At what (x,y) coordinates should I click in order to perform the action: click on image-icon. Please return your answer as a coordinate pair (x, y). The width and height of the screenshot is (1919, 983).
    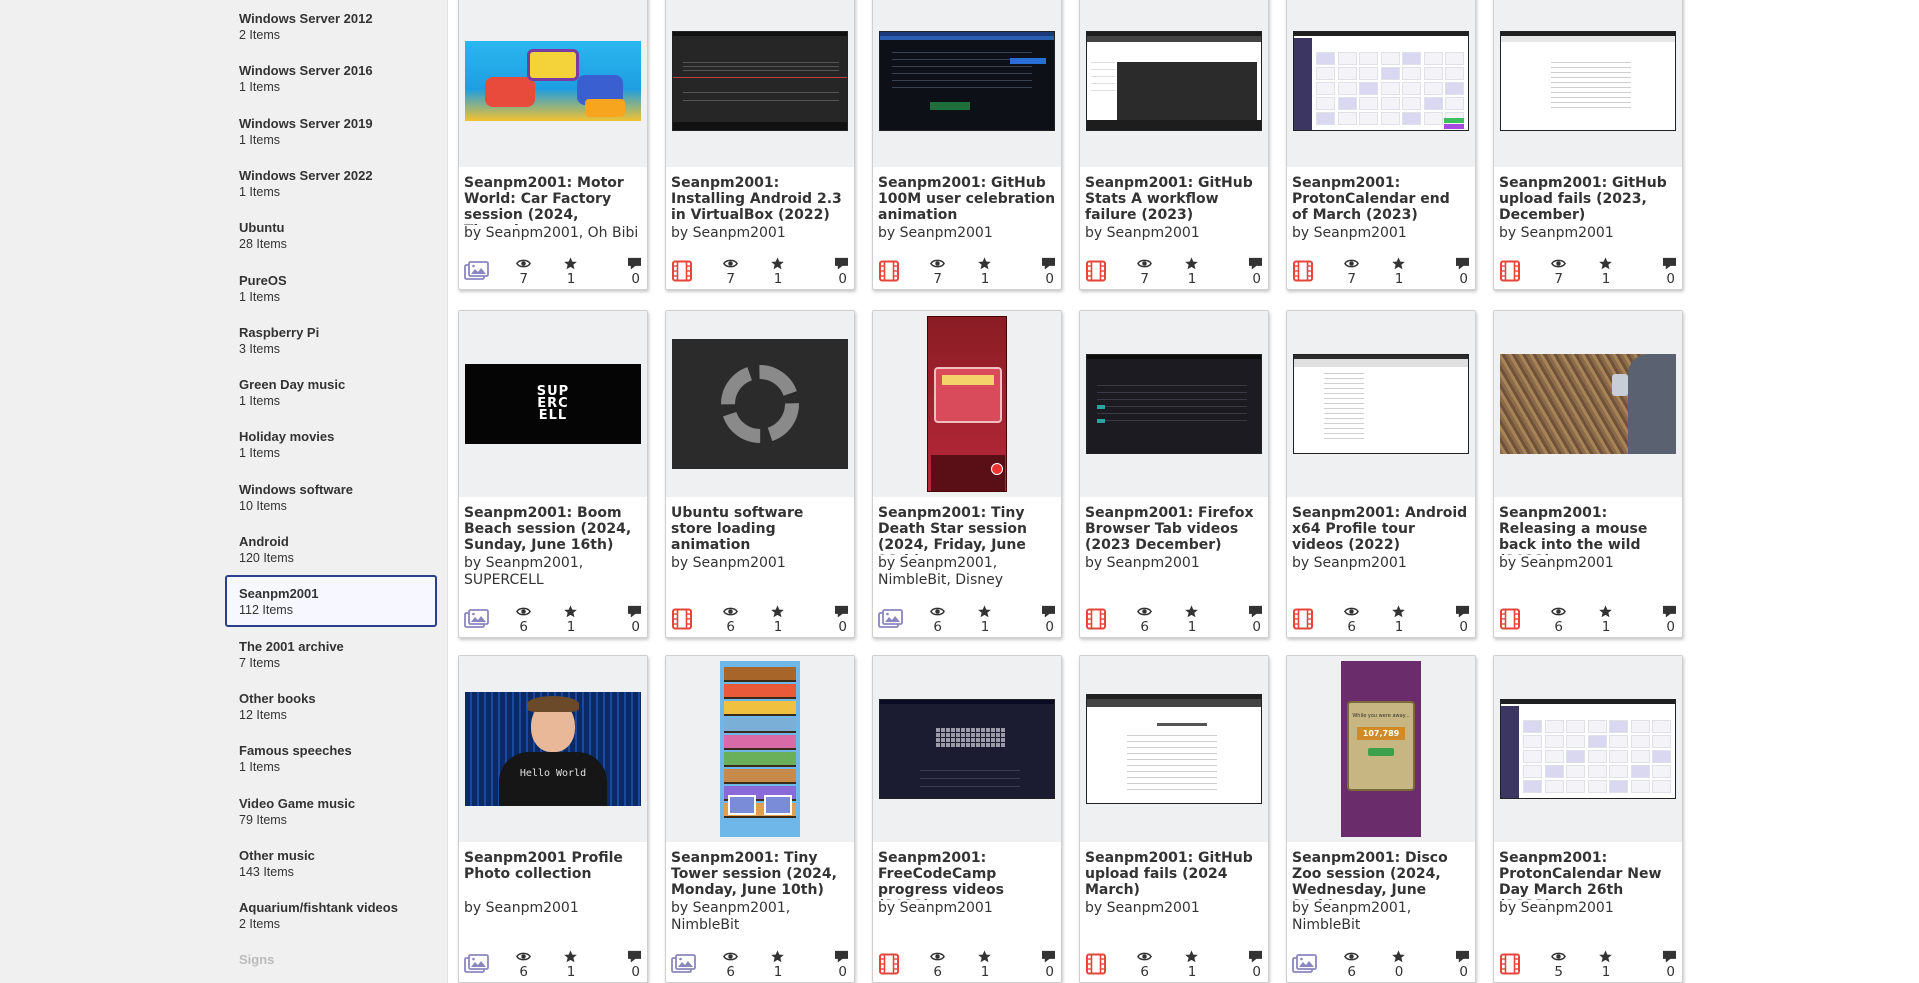
    Looking at the image, I should click on (476, 270).